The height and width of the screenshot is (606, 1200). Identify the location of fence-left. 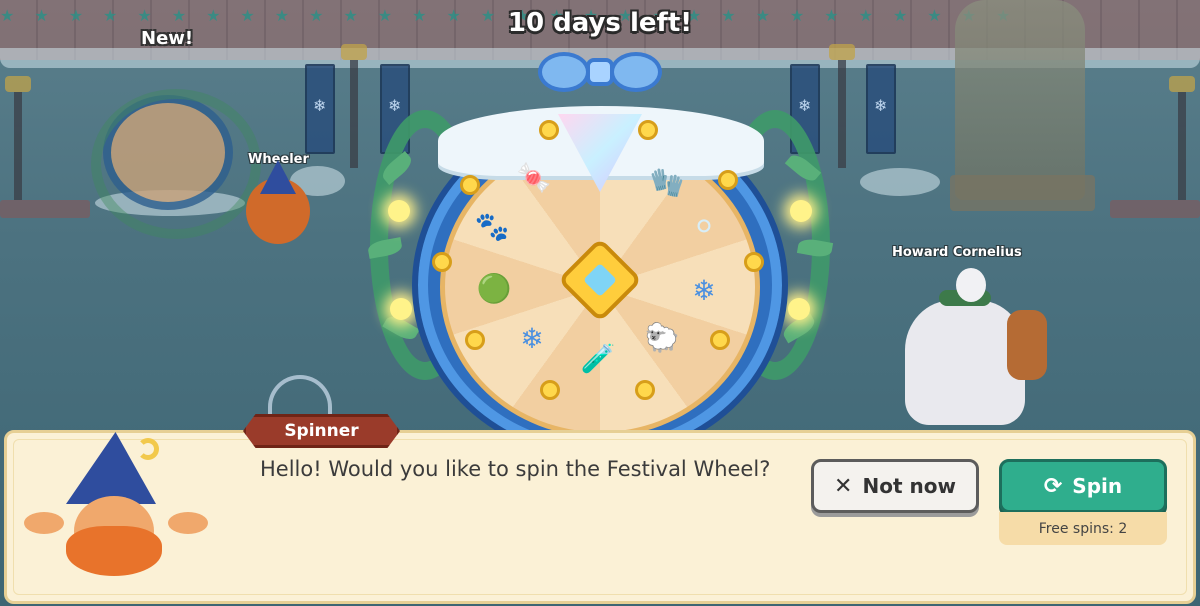
(45, 209).